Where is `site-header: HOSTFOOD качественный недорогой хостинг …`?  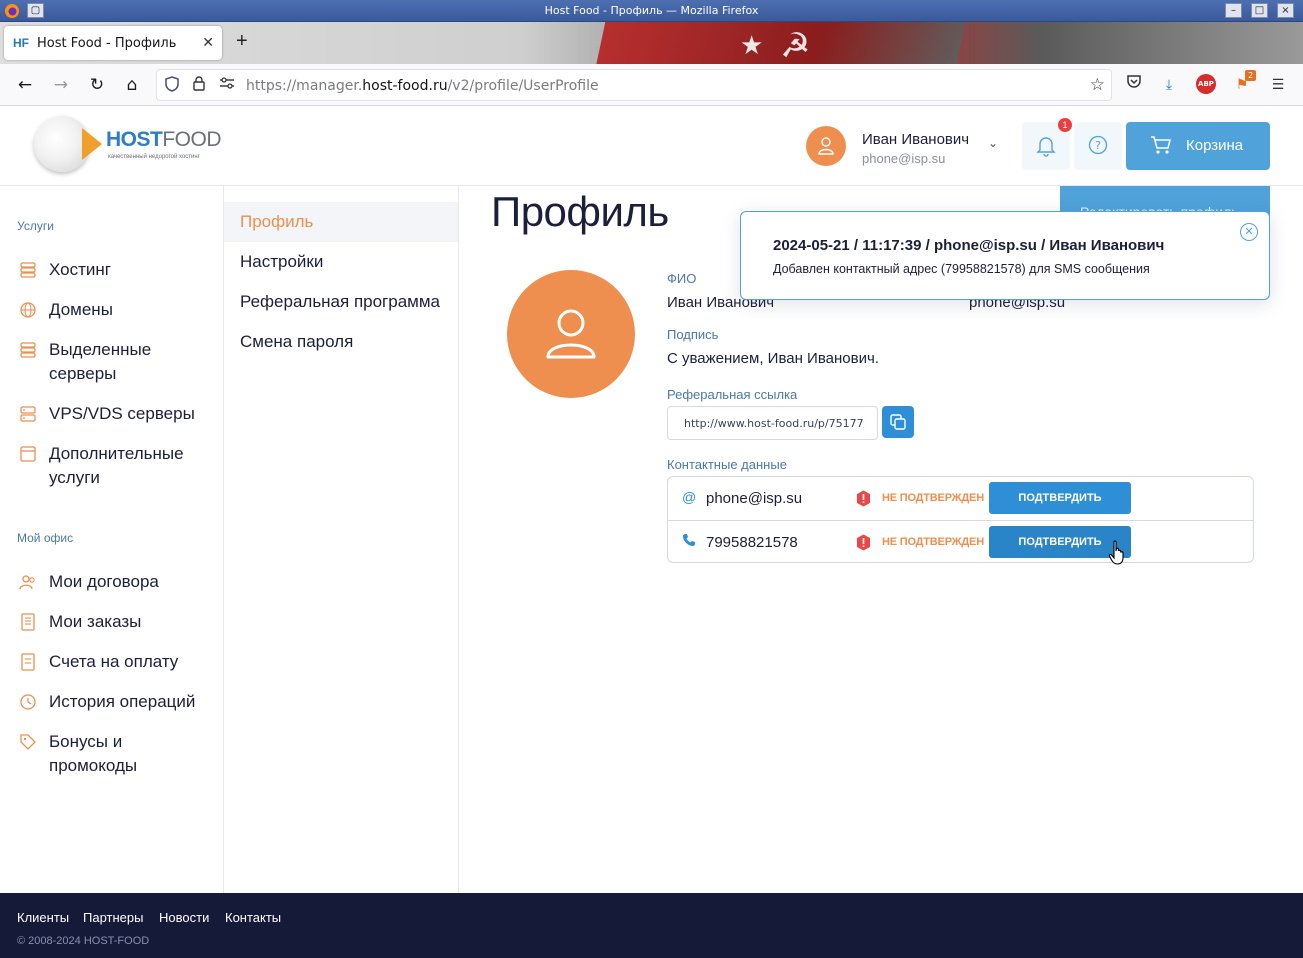
site-header: HOSTFOOD качественный недорогой хостинг … is located at coordinates (651, 146).